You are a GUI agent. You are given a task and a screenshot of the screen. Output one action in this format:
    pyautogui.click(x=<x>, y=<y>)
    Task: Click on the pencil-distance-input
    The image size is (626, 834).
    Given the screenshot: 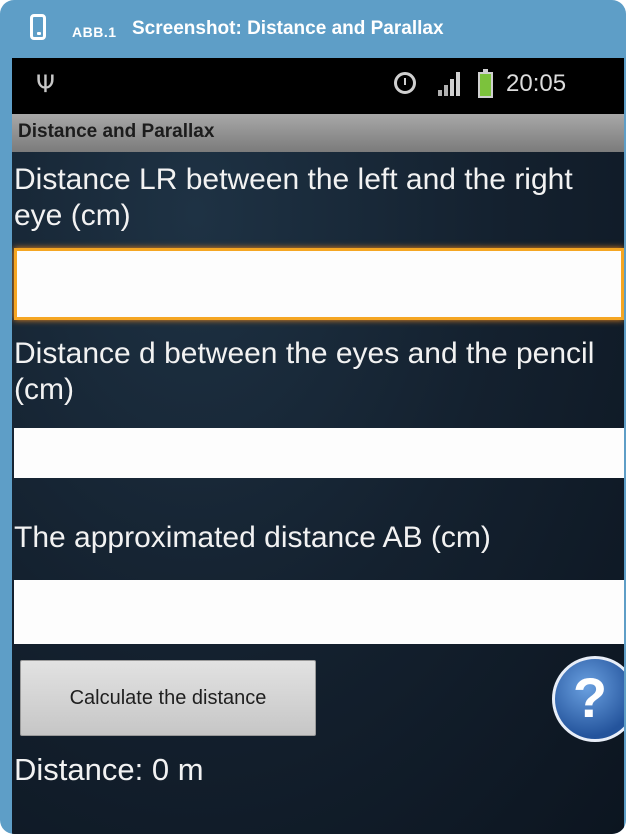 What is the action you would take?
    pyautogui.click(x=319, y=453)
    